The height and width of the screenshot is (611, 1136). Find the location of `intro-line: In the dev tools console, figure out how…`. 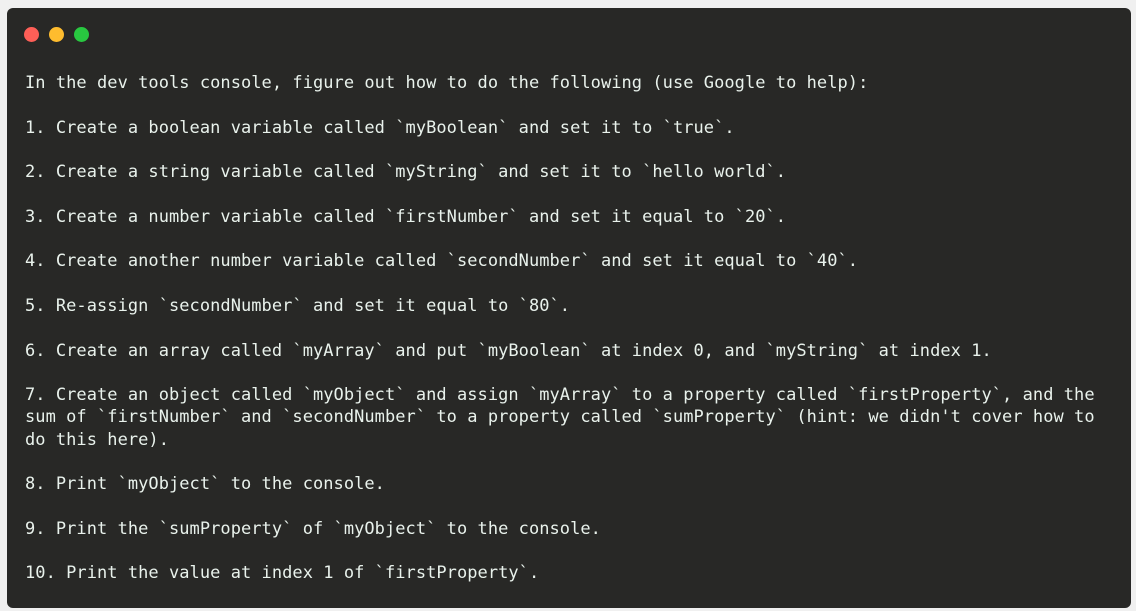

intro-line: In the dev tools console, figure out how… is located at coordinates (447, 83).